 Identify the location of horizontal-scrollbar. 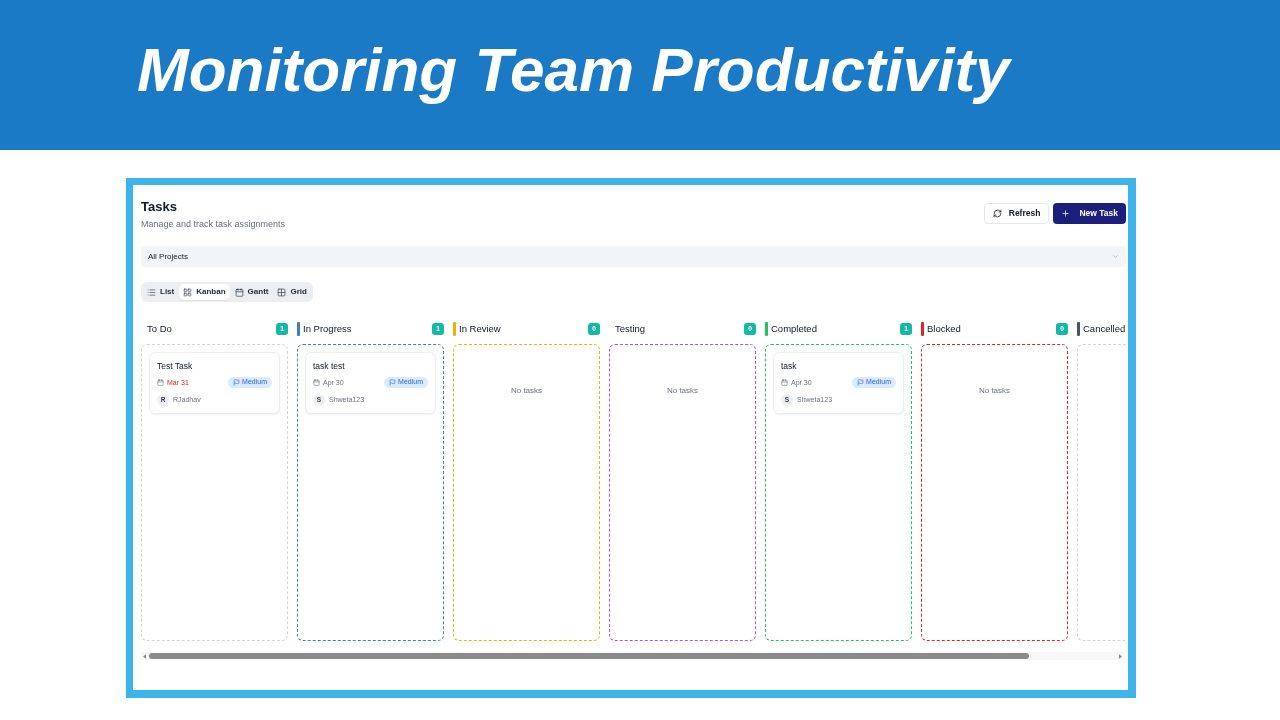
(632, 656).